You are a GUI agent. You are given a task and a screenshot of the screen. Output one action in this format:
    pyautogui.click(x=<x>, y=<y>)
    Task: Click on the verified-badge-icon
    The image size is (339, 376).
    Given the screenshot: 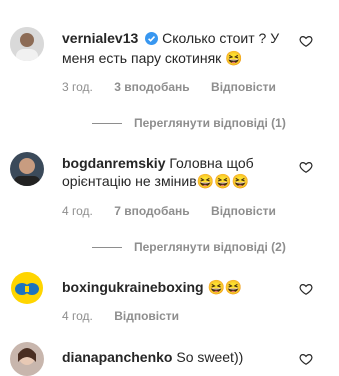 What is the action you would take?
    pyautogui.click(x=152, y=40)
    